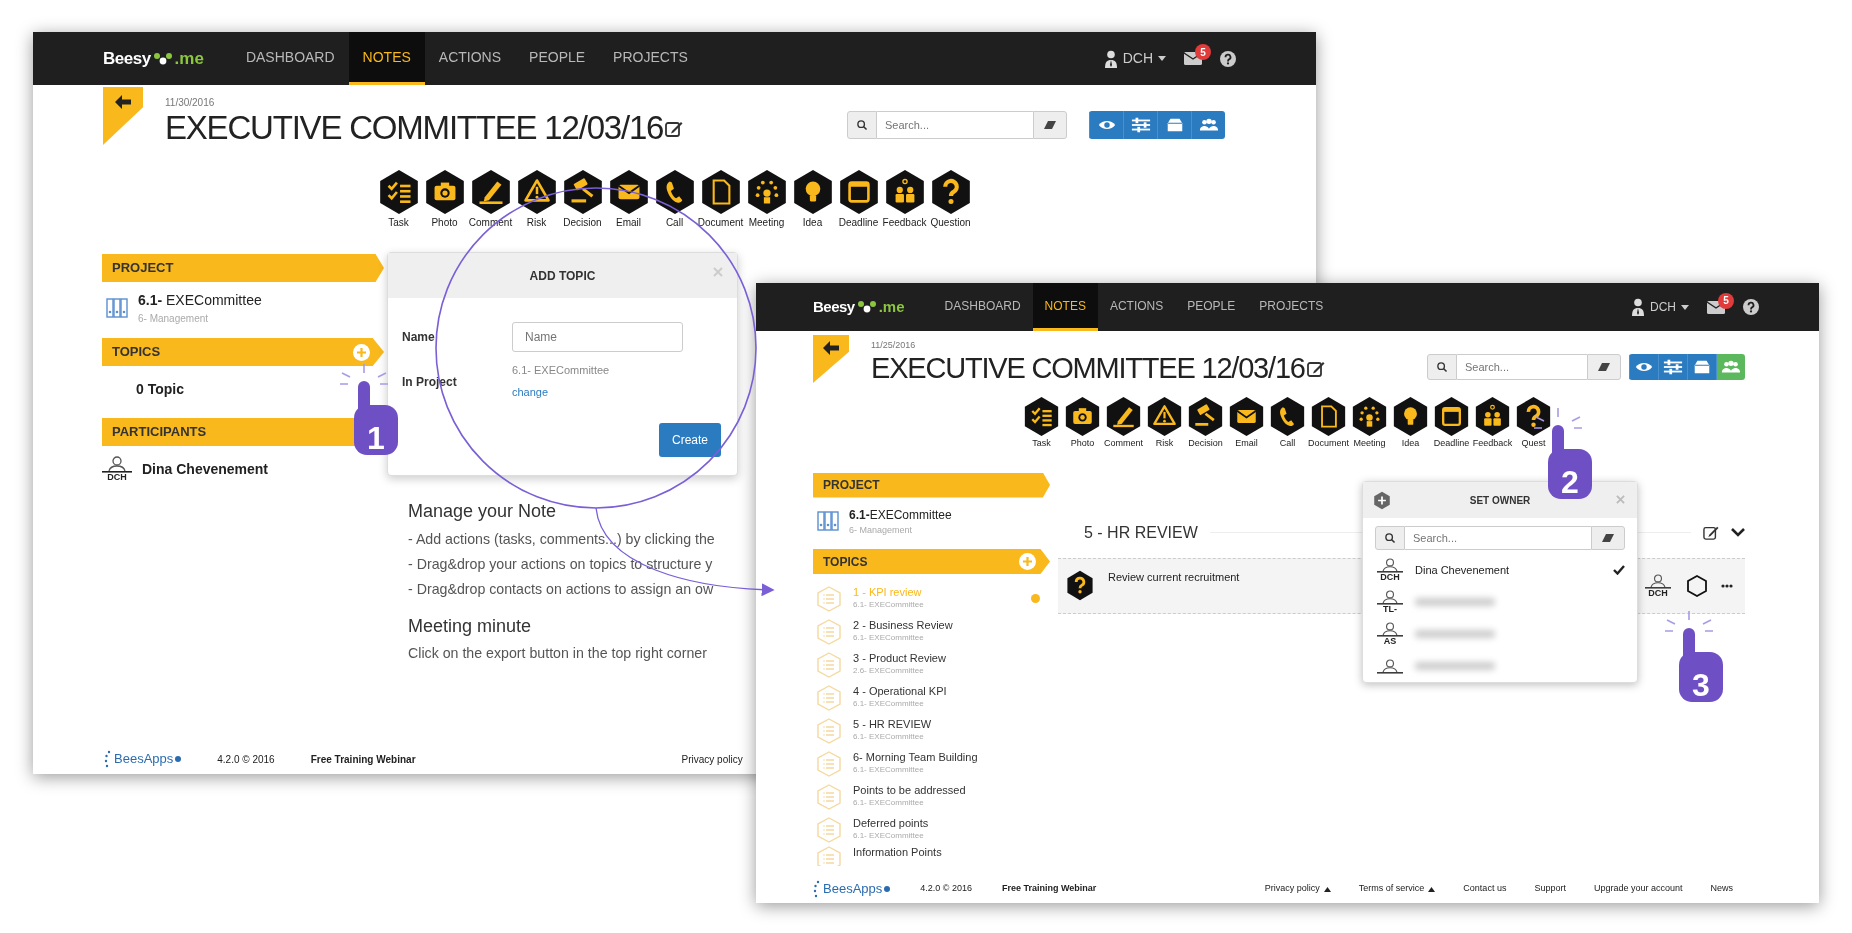 The image size is (1852, 933). Describe the element at coordinates (950, 199) in the screenshot. I see `action-type-button: Question` at that location.